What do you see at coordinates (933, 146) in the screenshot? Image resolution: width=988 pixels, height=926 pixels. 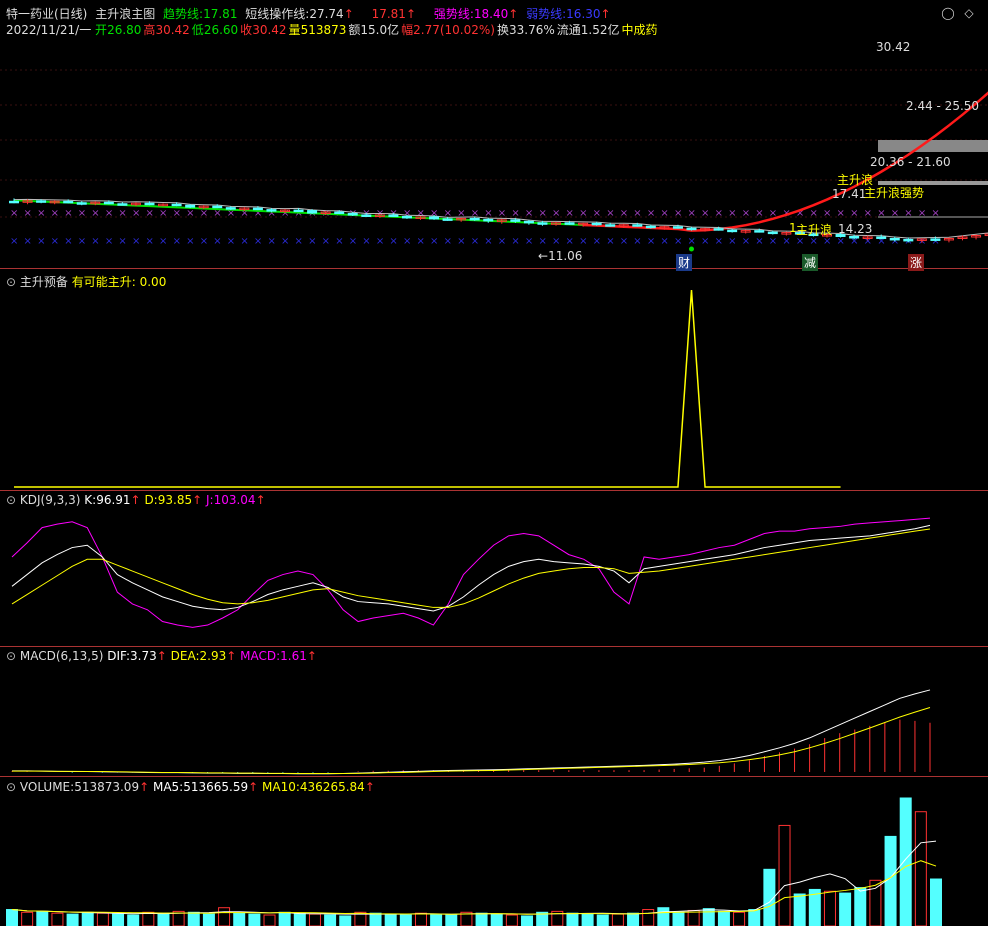 I see `resistance-band` at bounding box center [933, 146].